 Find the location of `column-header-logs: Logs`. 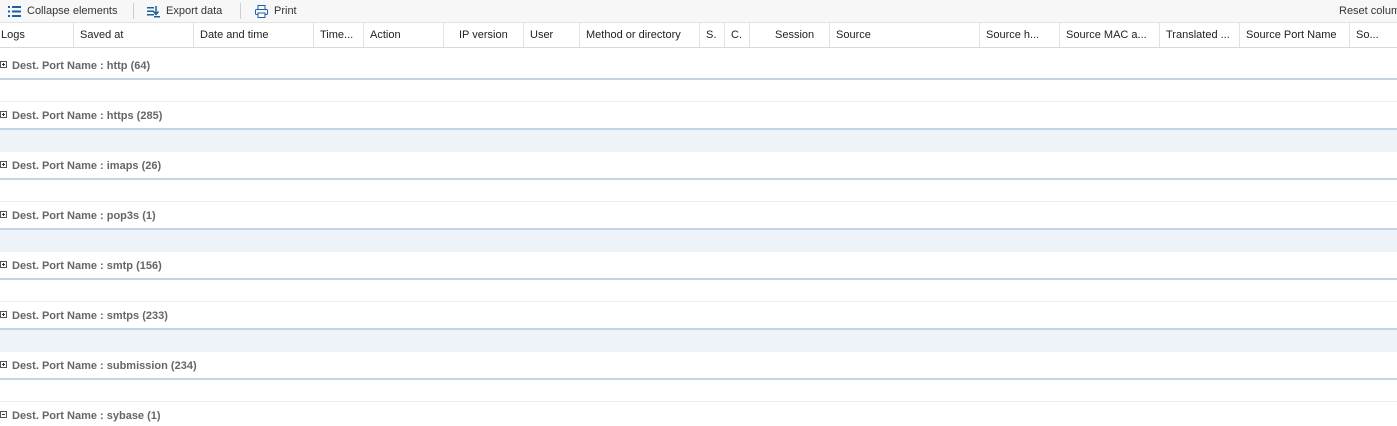

column-header-logs: Logs is located at coordinates (37, 35).